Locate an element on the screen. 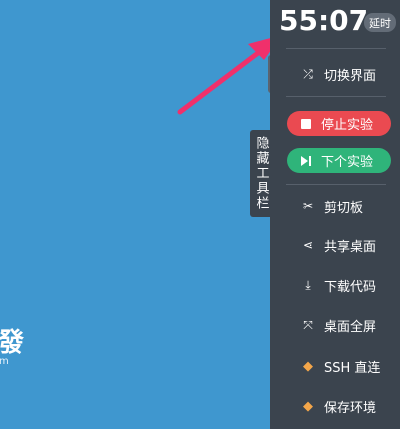 The image size is (400, 429). desktop-text: 發 is located at coordinates (12, 343).